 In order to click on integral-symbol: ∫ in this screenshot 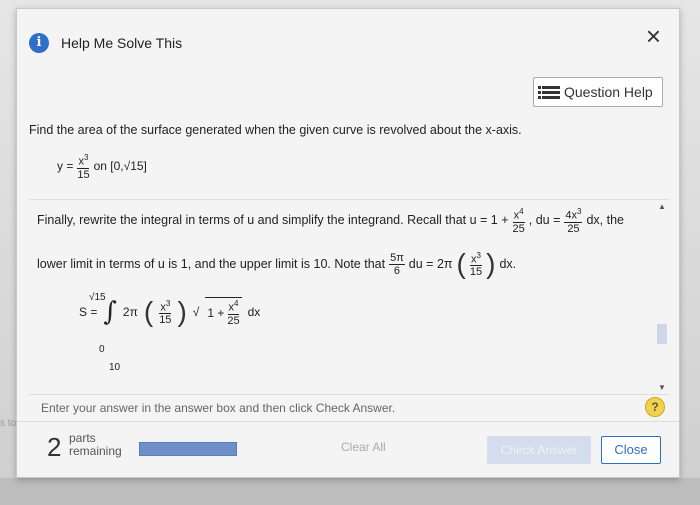, I will do `click(110, 312)`.